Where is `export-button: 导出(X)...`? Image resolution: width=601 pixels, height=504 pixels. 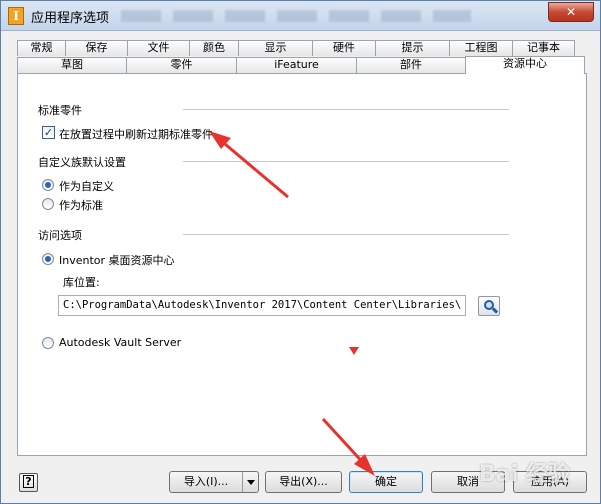 export-button: 导出(X)... is located at coordinates (303, 482).